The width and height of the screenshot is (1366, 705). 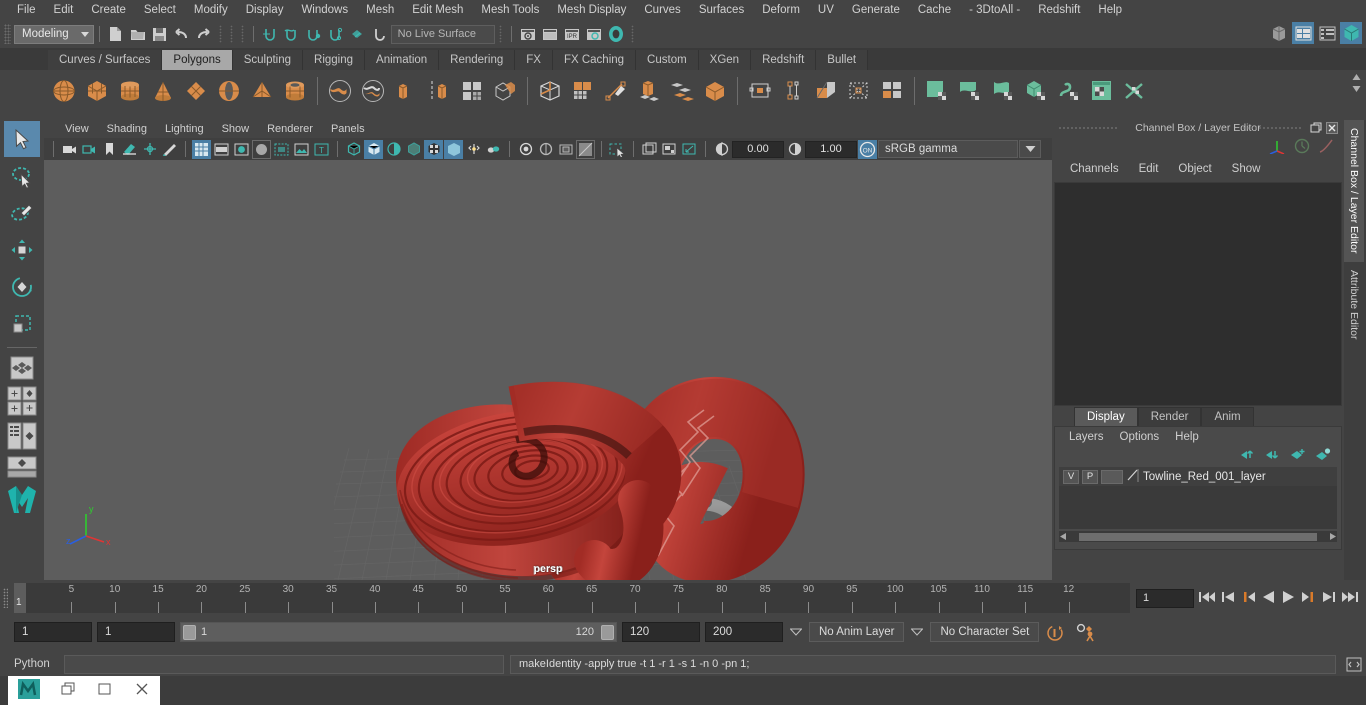 What do you see at coordinates (160, 10) in the screenshot?
I see `menu-select: Select` at bounding box center [160, 10].